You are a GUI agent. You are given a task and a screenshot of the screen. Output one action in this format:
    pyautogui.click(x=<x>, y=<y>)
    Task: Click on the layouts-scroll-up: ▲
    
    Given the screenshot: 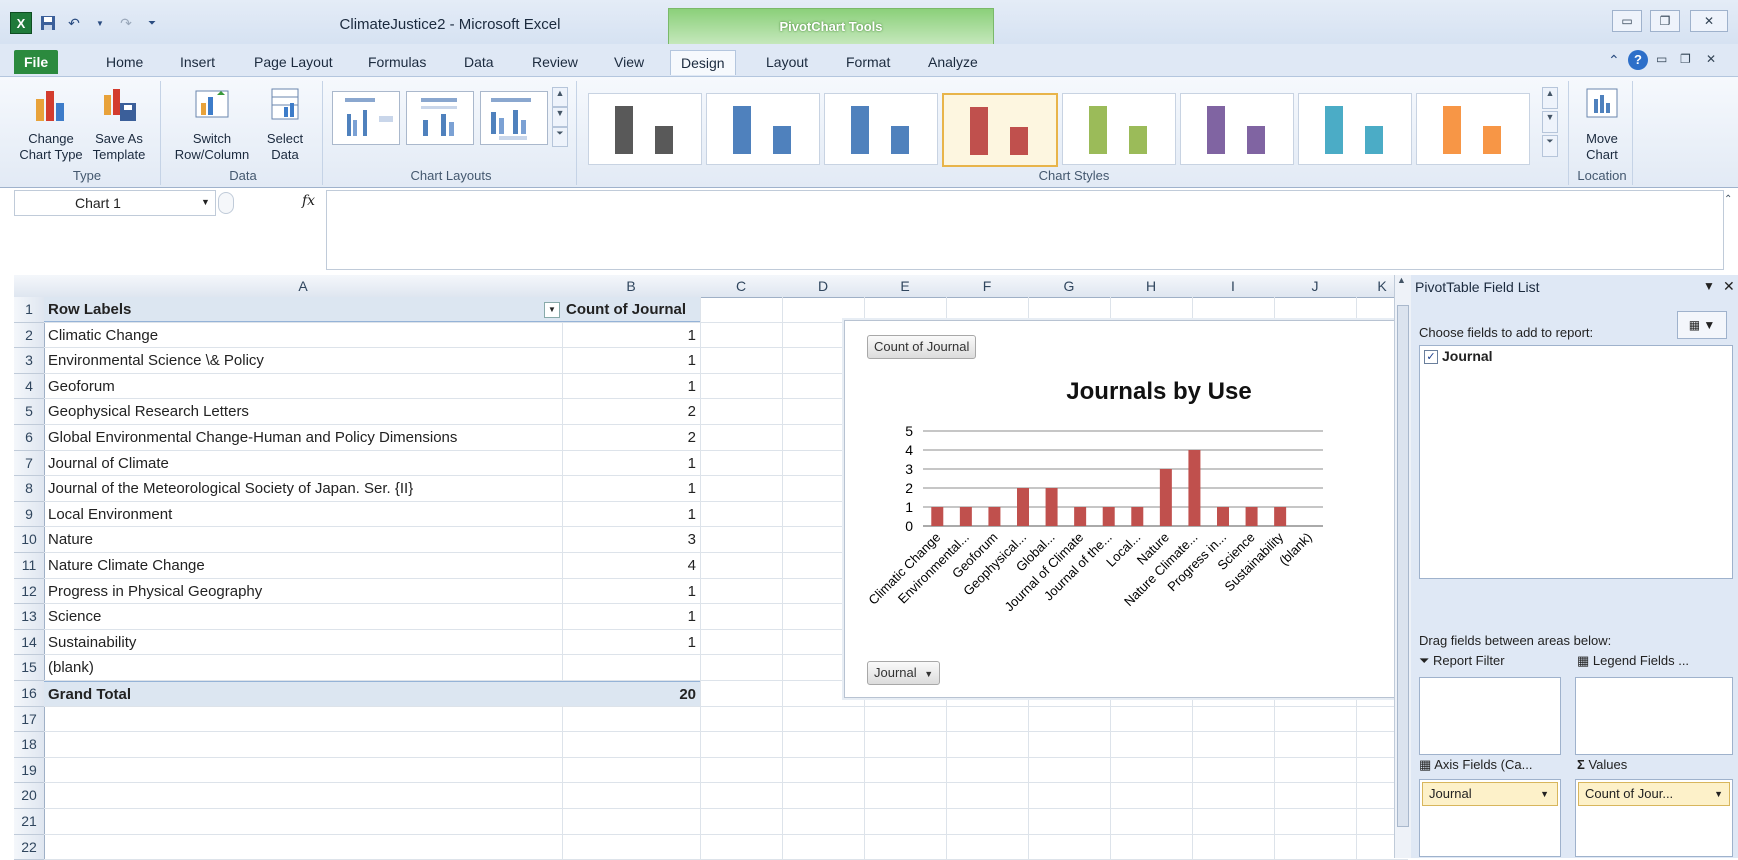 What is the action you would take?
    pyautogui.click(x=560, y=97)
    